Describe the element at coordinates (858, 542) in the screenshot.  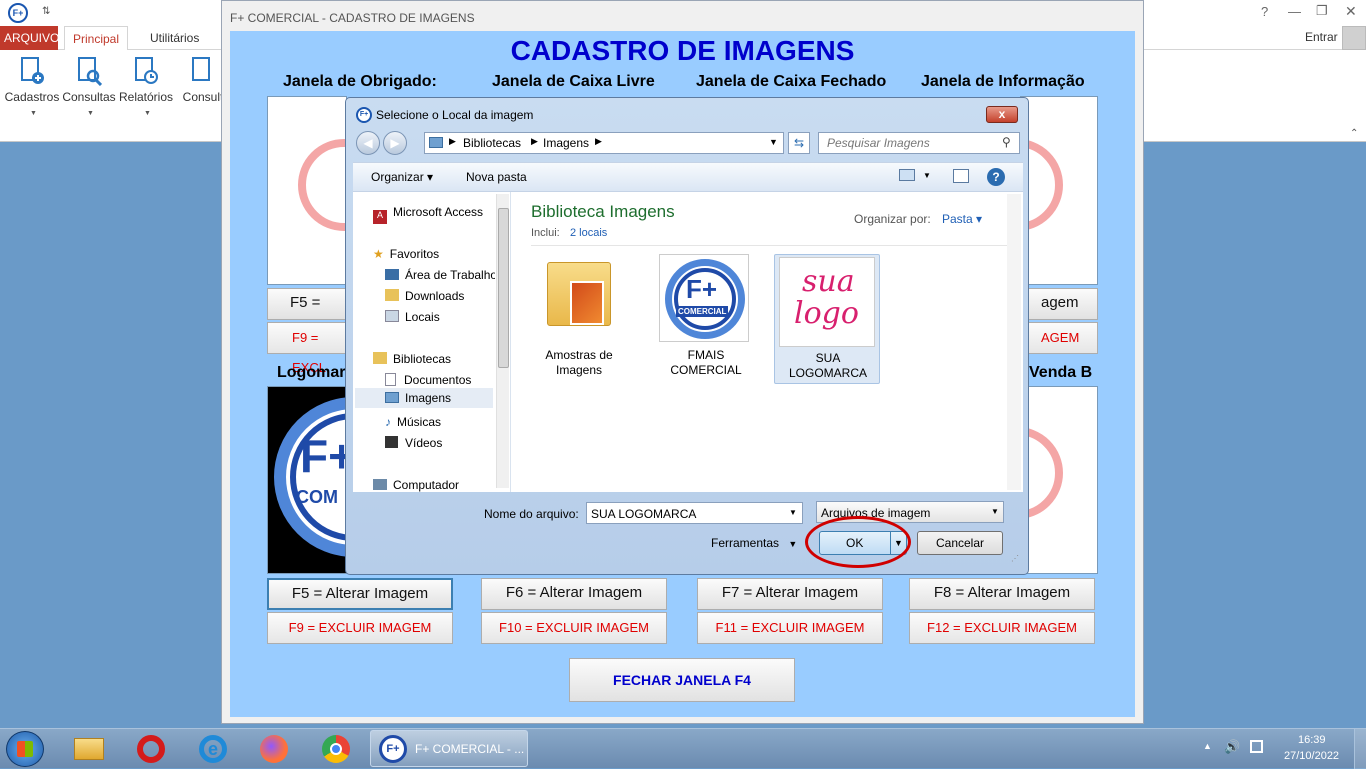
I see `ok-highlight-circle` at that location.